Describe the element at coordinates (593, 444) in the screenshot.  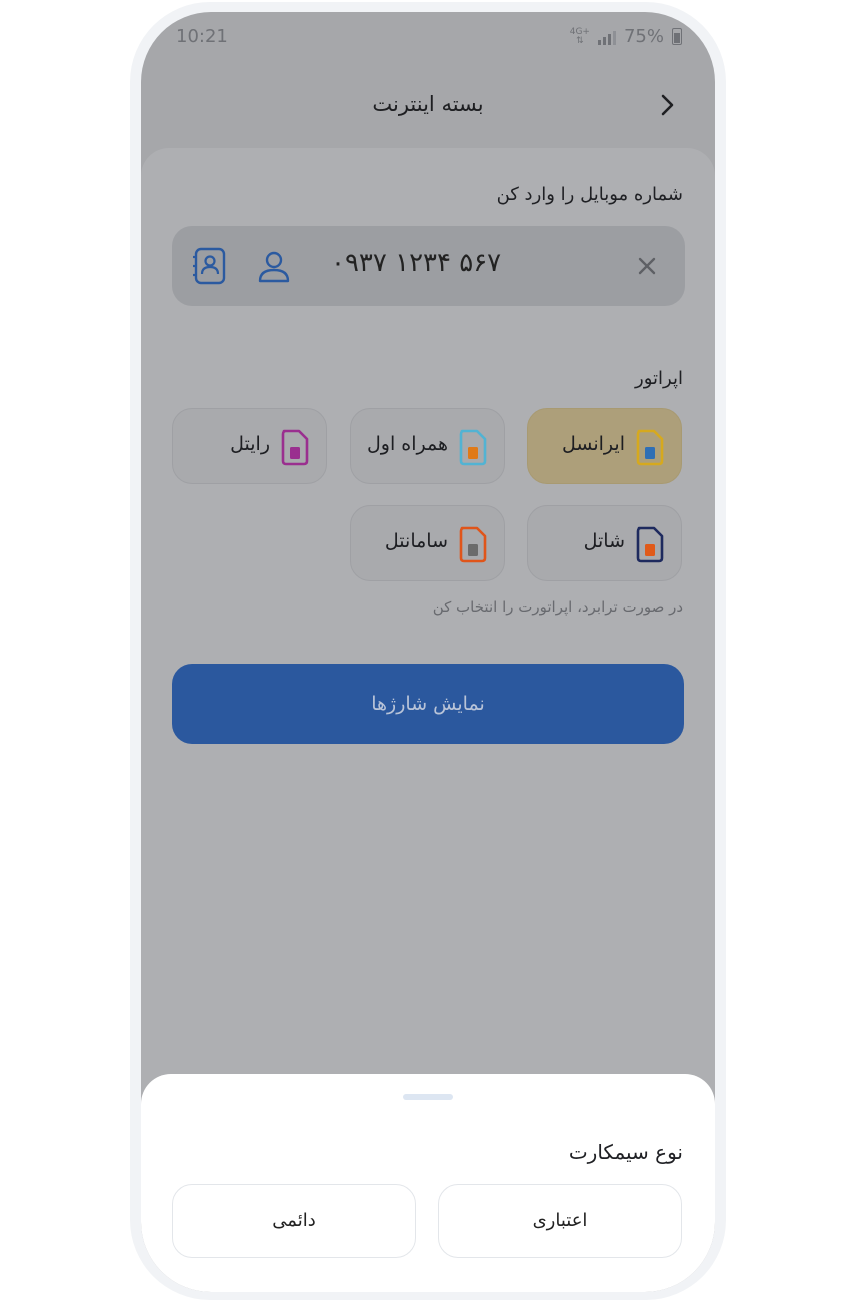
I see `operator-name: ایرانسل` at that location.